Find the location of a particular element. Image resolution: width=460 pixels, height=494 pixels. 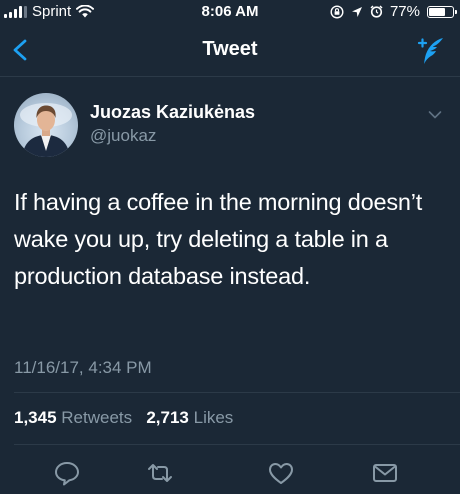

battery-icon is located at coordinates (442, 11).